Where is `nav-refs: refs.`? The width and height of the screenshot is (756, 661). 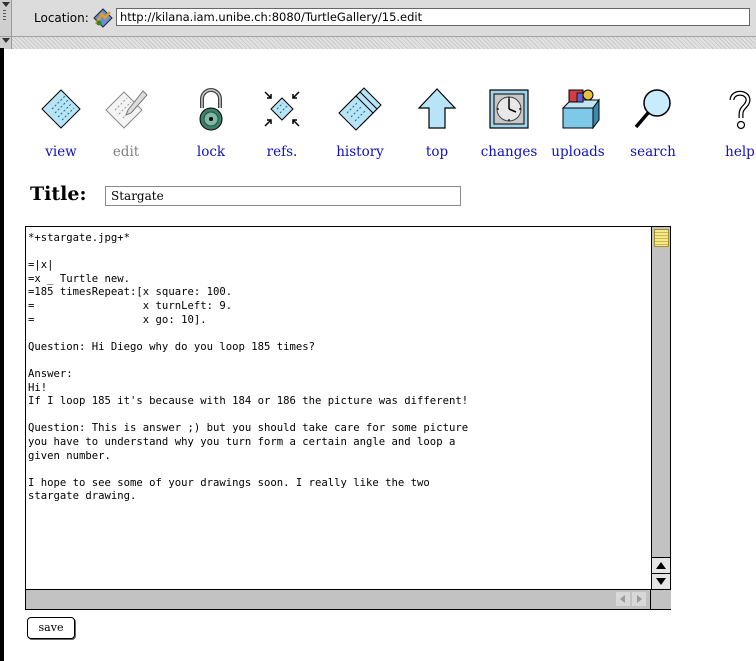
nav-refs: refs. is located at coordinates (282, 123).